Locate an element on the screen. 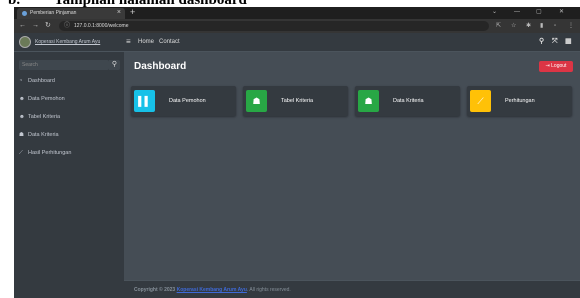 This screenshot has width=580, height=298. search-button-icon: ⚲ is located at coordinates (114, 65).